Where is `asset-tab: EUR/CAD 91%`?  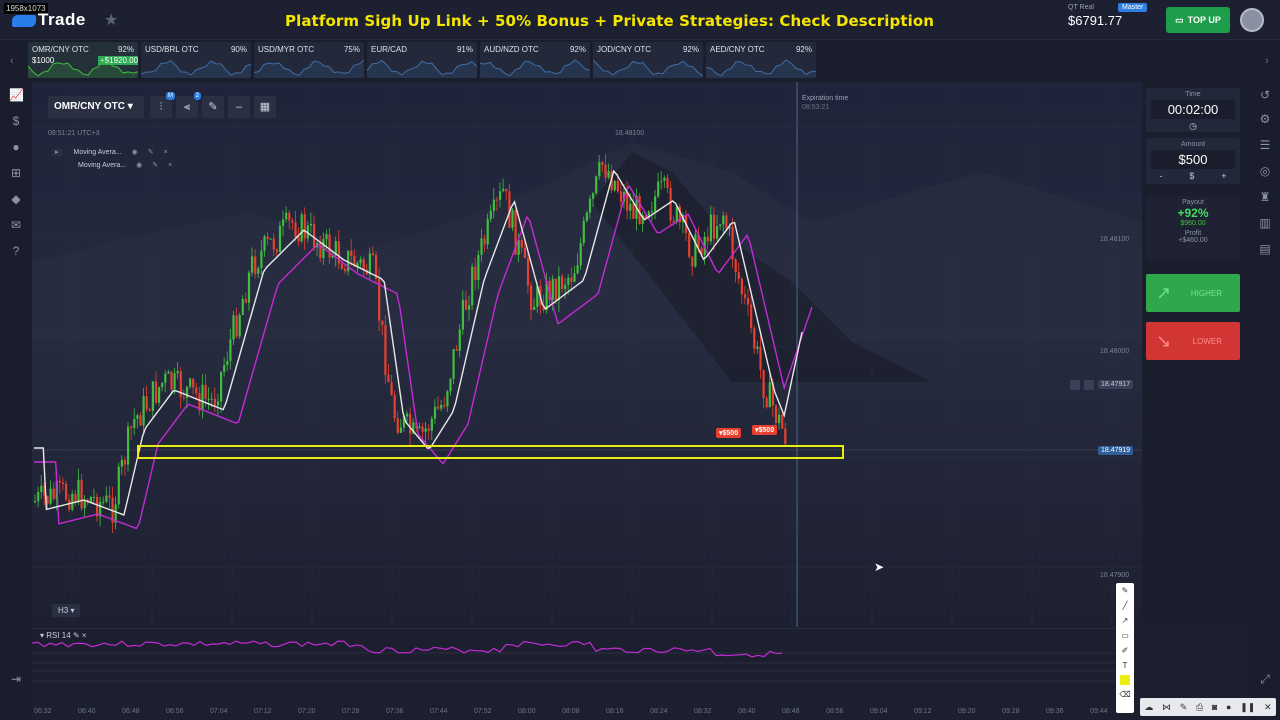 asset-tab: EUR/CAD 91% is located at coordinates (422, 60).